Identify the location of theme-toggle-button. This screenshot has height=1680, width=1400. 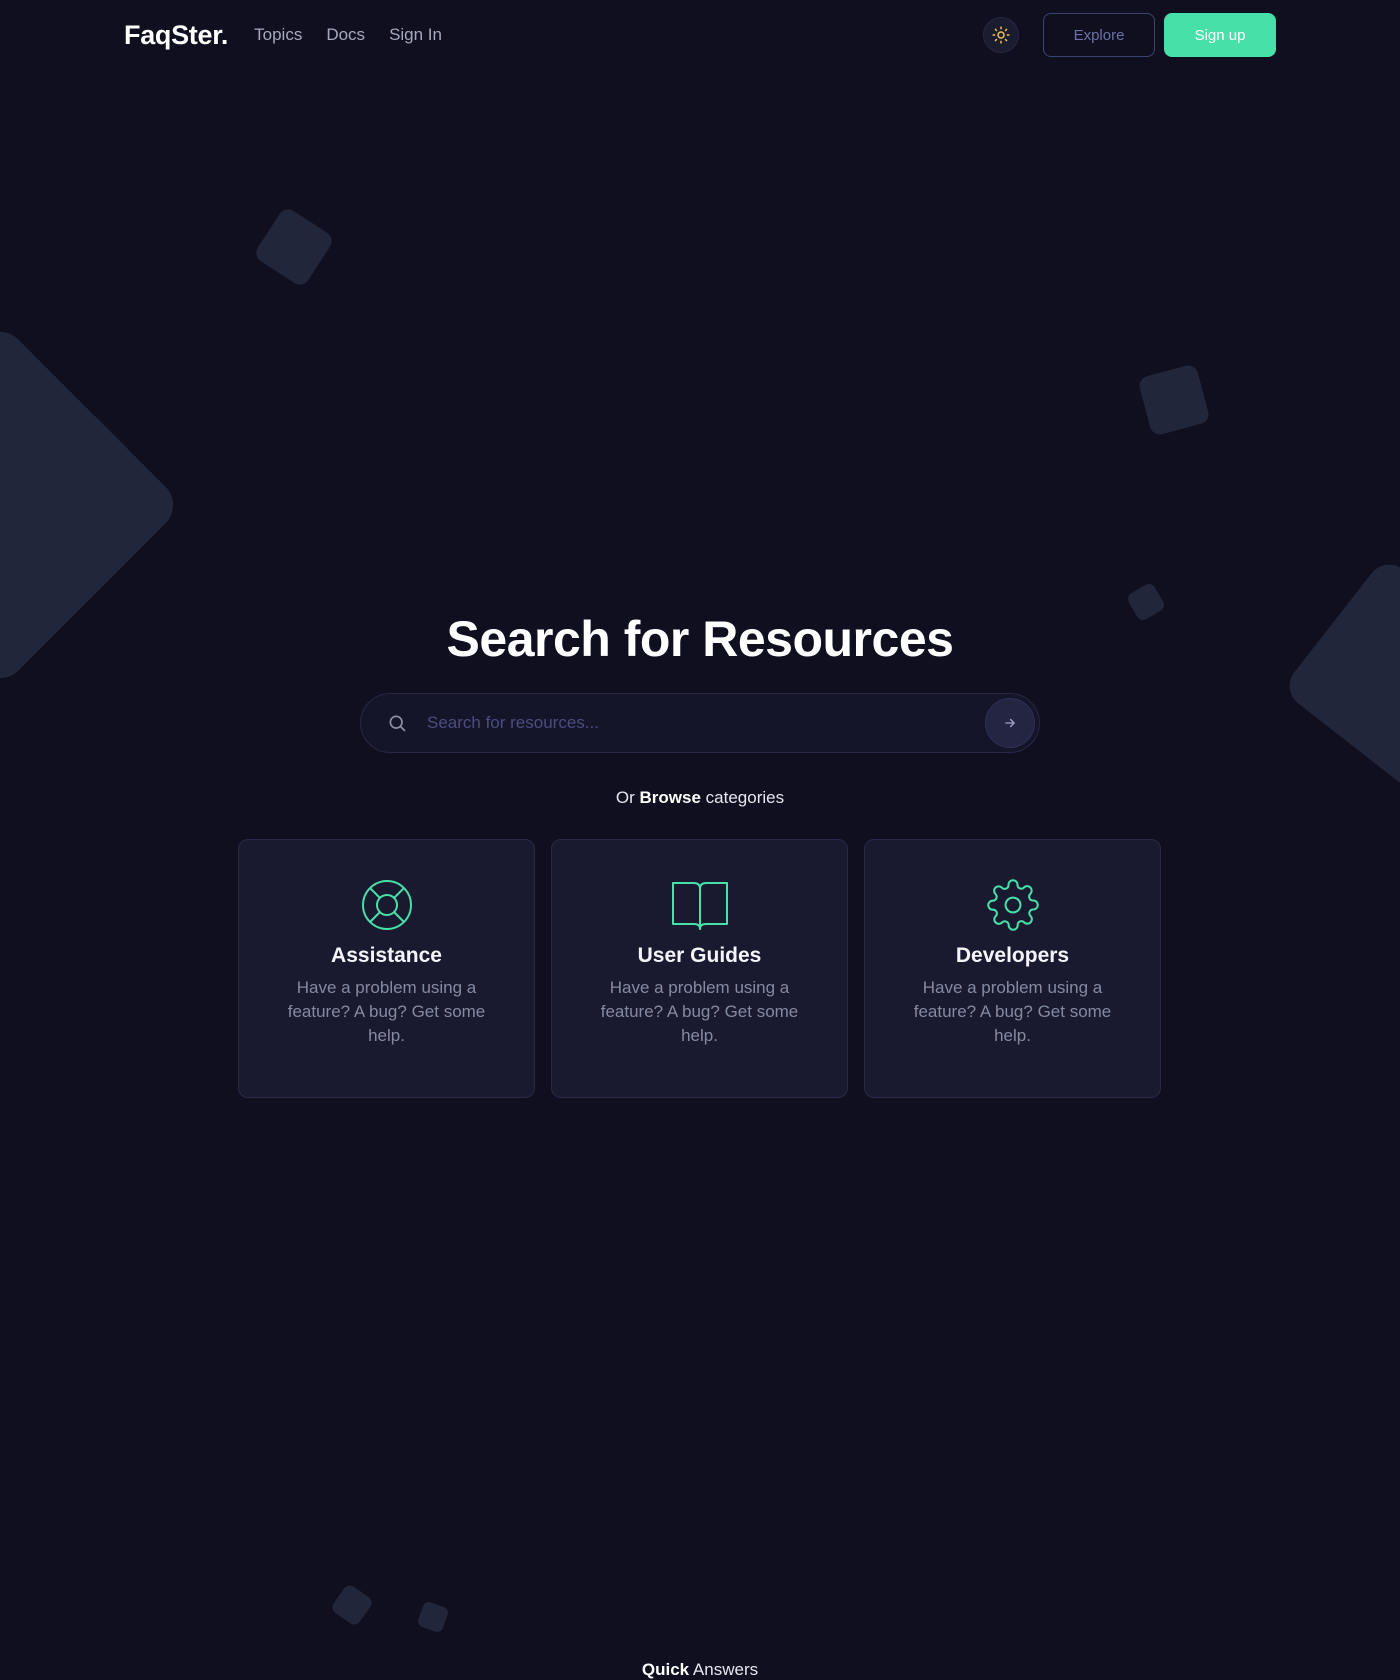
(1001, 35).